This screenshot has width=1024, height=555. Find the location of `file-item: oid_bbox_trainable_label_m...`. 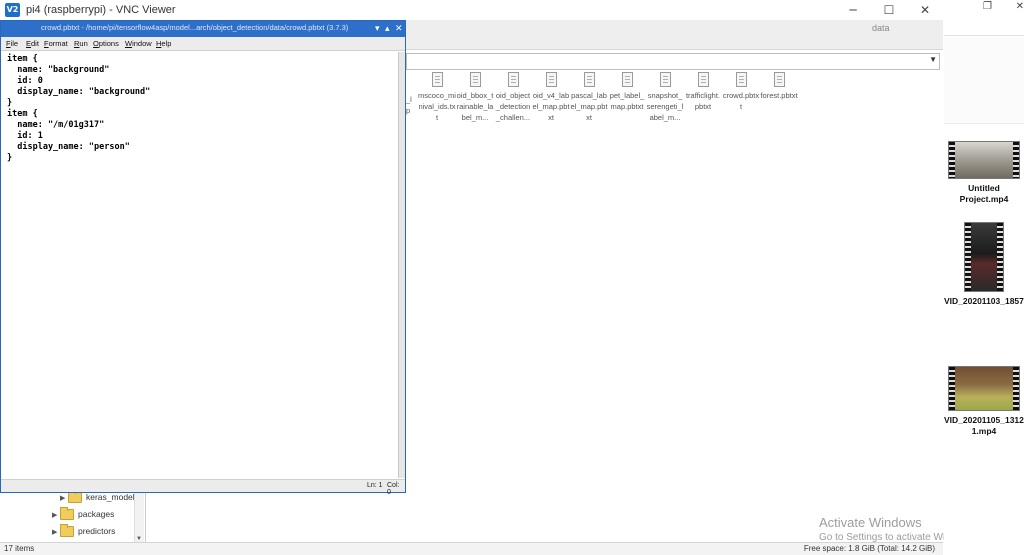

file-item: oid_bbox_trainable_label_m... is located at coordinates (475, 97).